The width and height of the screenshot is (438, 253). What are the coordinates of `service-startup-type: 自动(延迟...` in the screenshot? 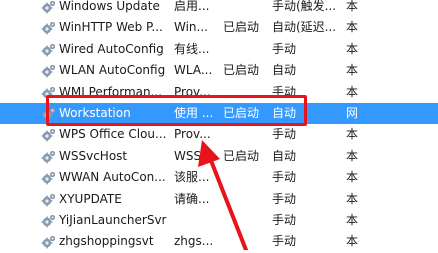 It's located at (304, 27).